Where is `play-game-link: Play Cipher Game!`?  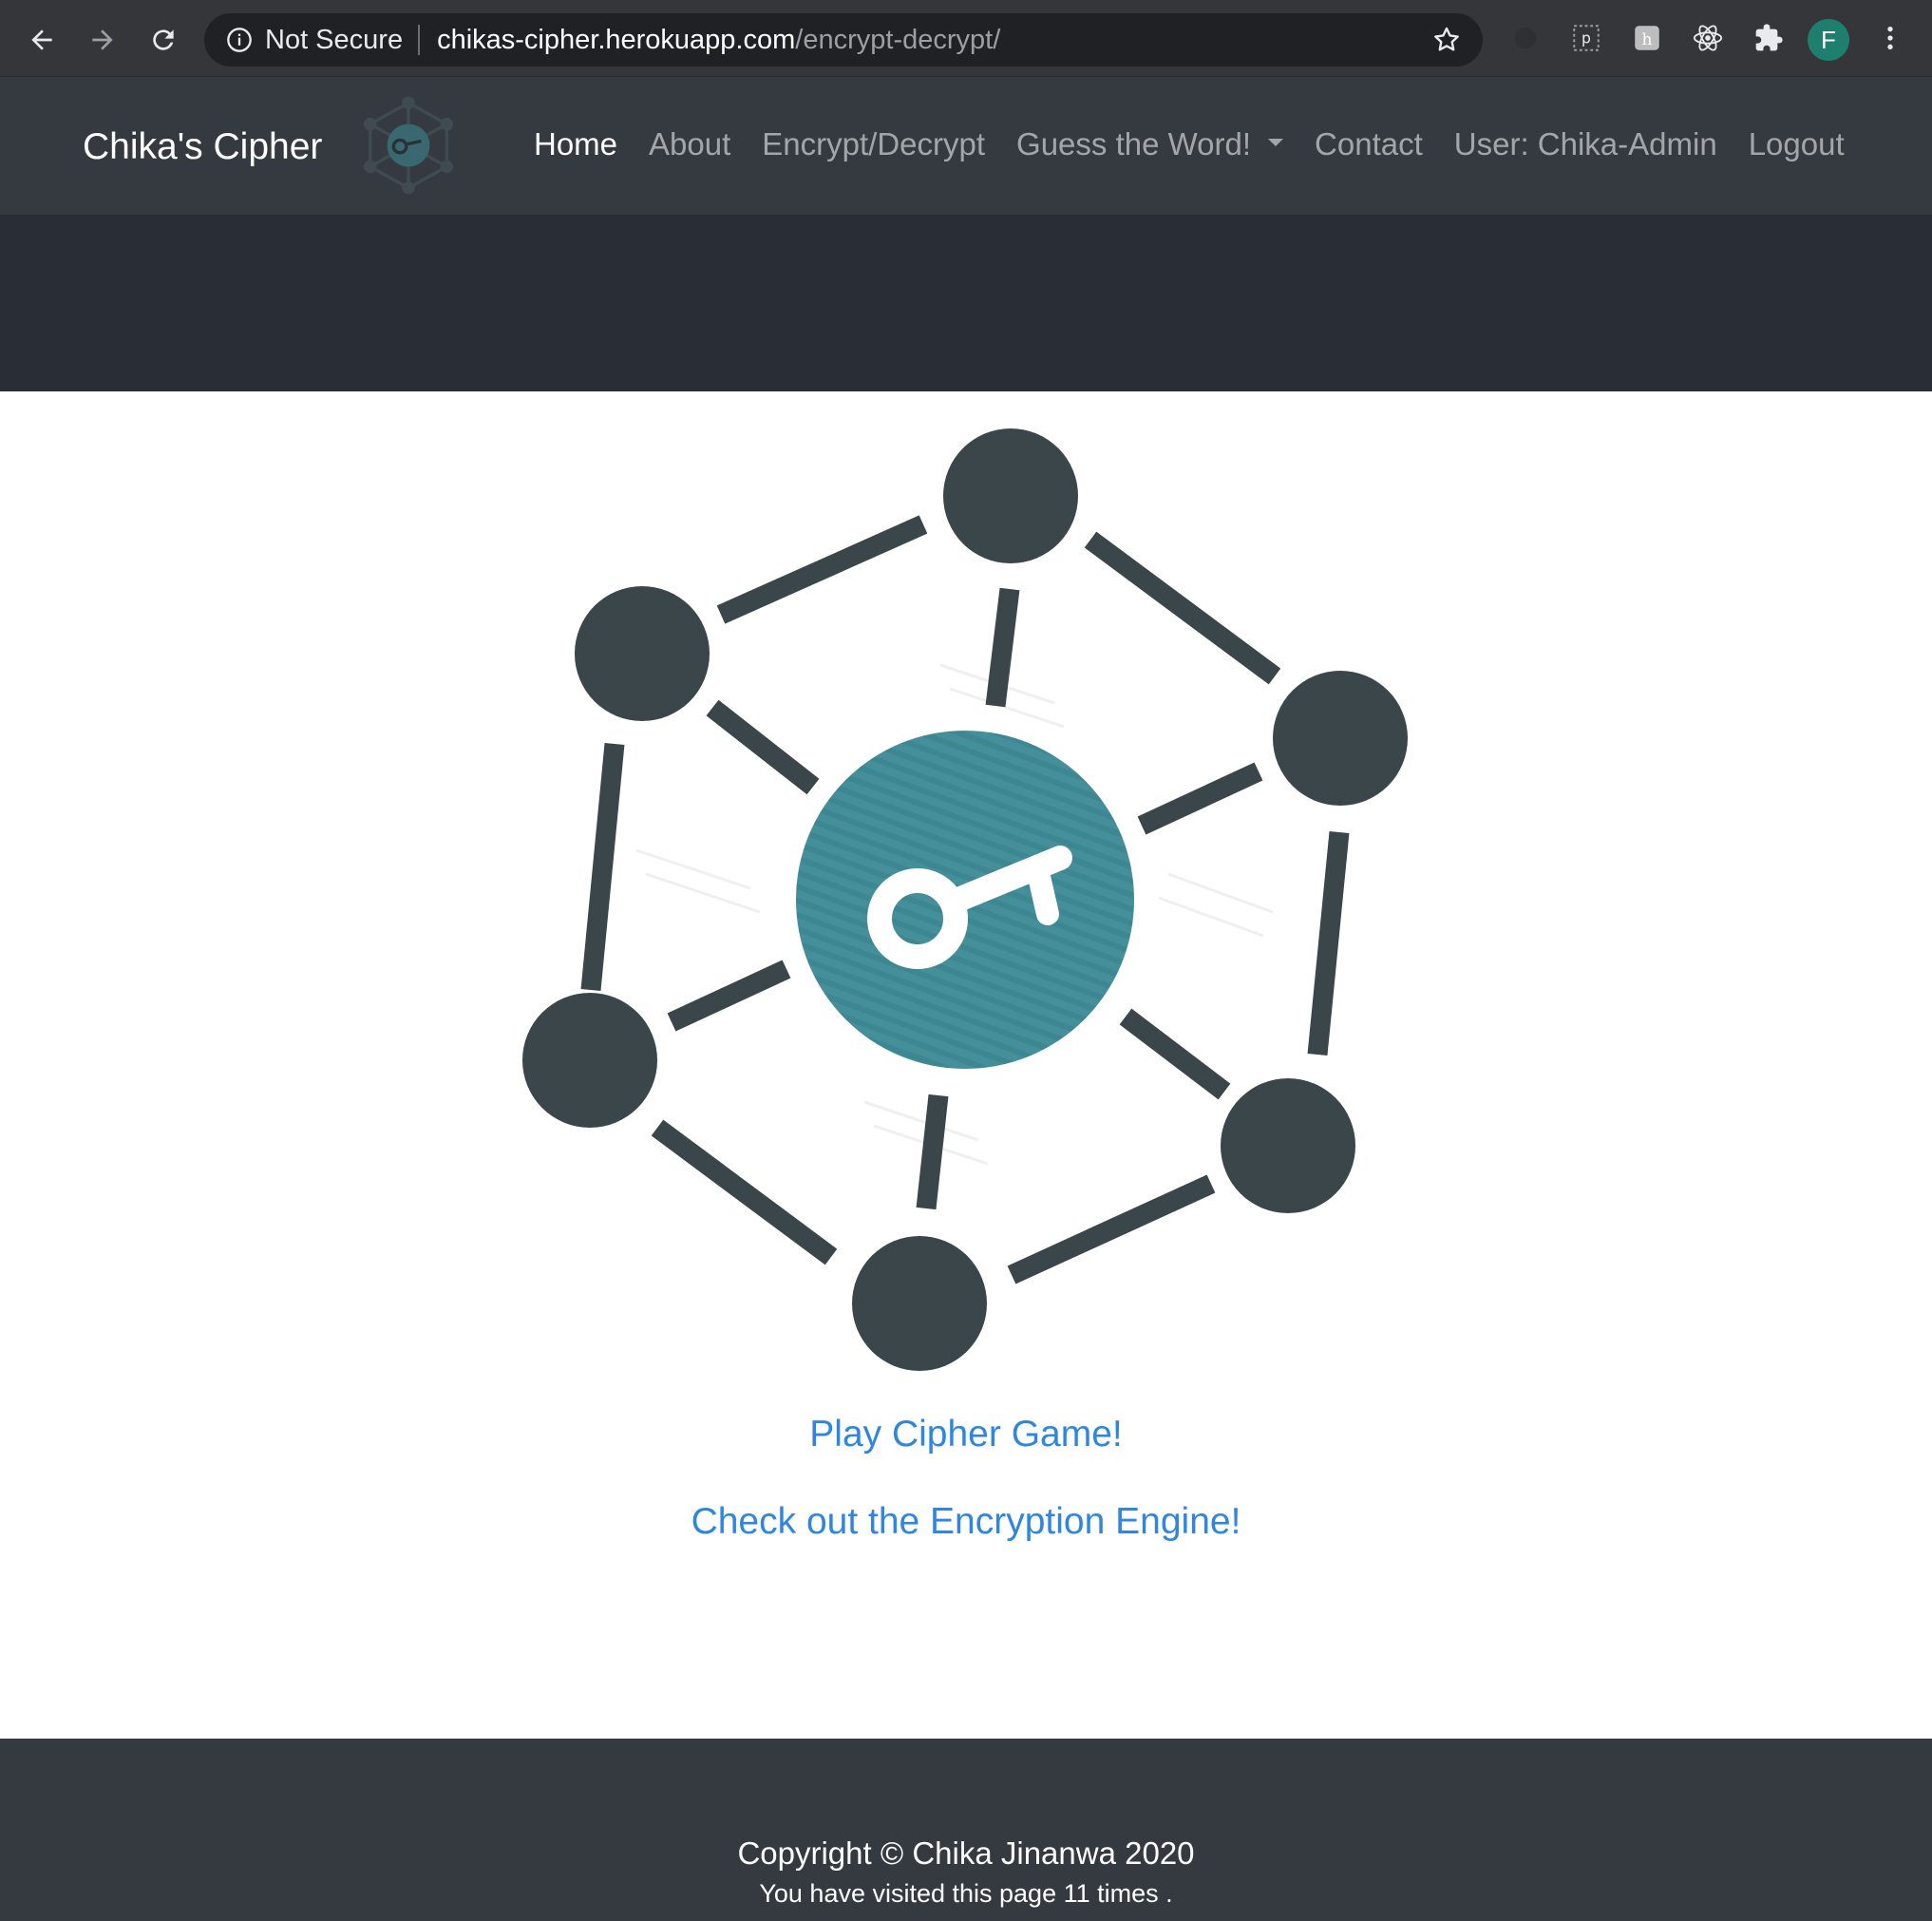
play-game-link: Play Cipher Game! is located at coordinates (966, 1435).